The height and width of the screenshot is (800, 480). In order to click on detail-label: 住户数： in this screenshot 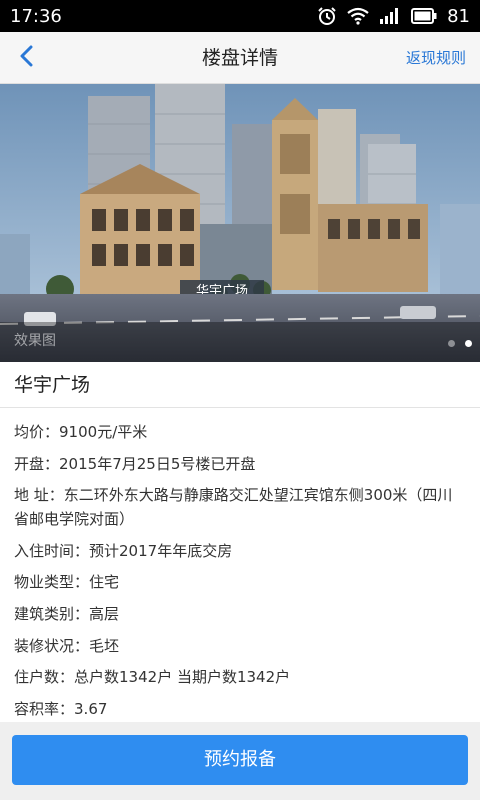, I will do `click(44, 677)`.